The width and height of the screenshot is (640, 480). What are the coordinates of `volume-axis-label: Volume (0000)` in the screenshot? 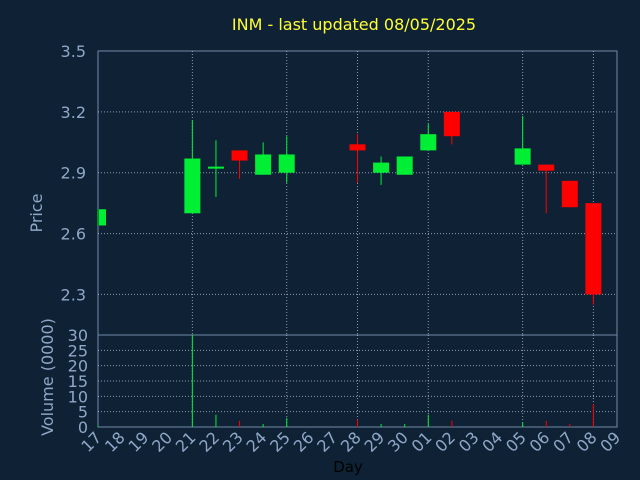 It's located at (47, 377).